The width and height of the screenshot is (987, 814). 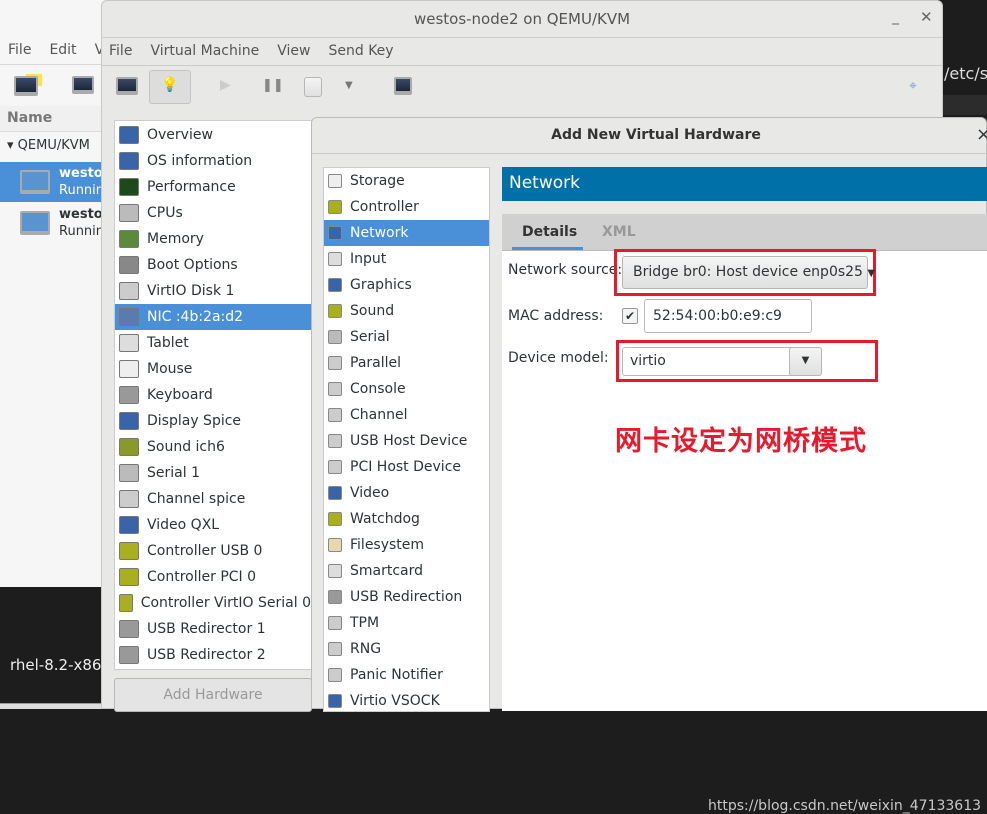 I want to click on hardware-item: VirtIO Disk 1, so click(x=213, y=291).